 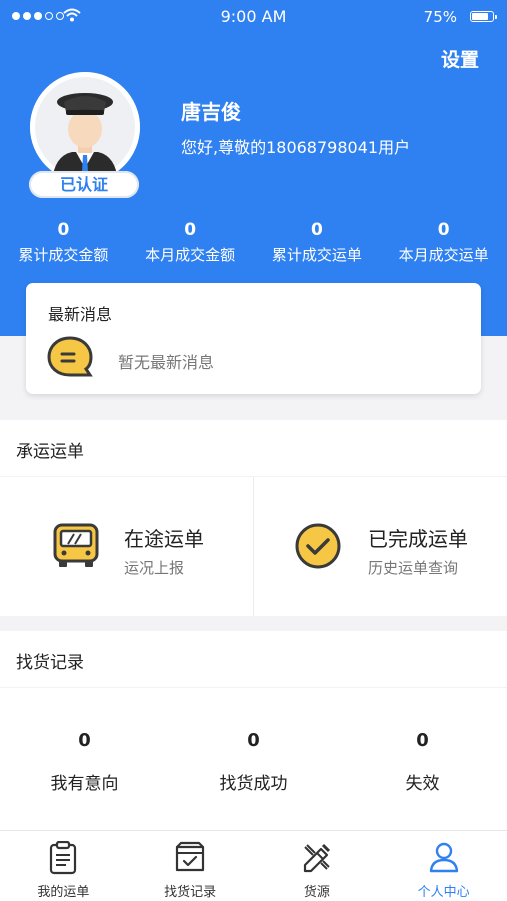 I want to click on person-icon, so click(x=443, y=857).